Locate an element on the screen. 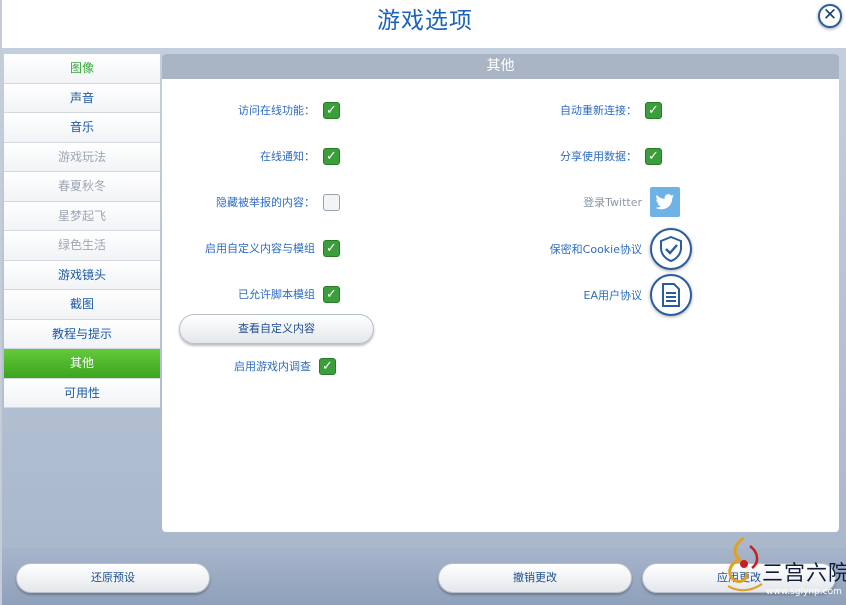 The height and width of the screenshot is (605, 846). sidebar-item-camera: 游戏镜头 is located at coordinates (82, 275).